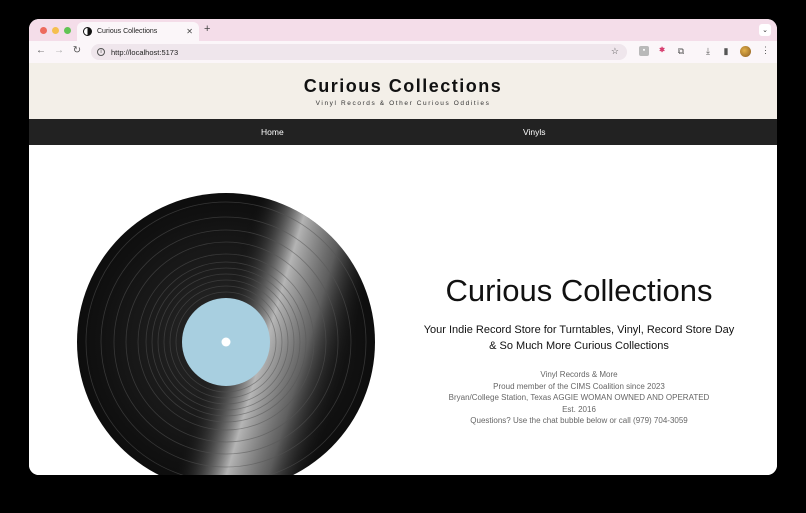 This screenshot has height=513, width=806. What do you see at coordinates (644, 51) in the screenshot?
I see `extension-icon: ▪` at bounding box center [644, 51].